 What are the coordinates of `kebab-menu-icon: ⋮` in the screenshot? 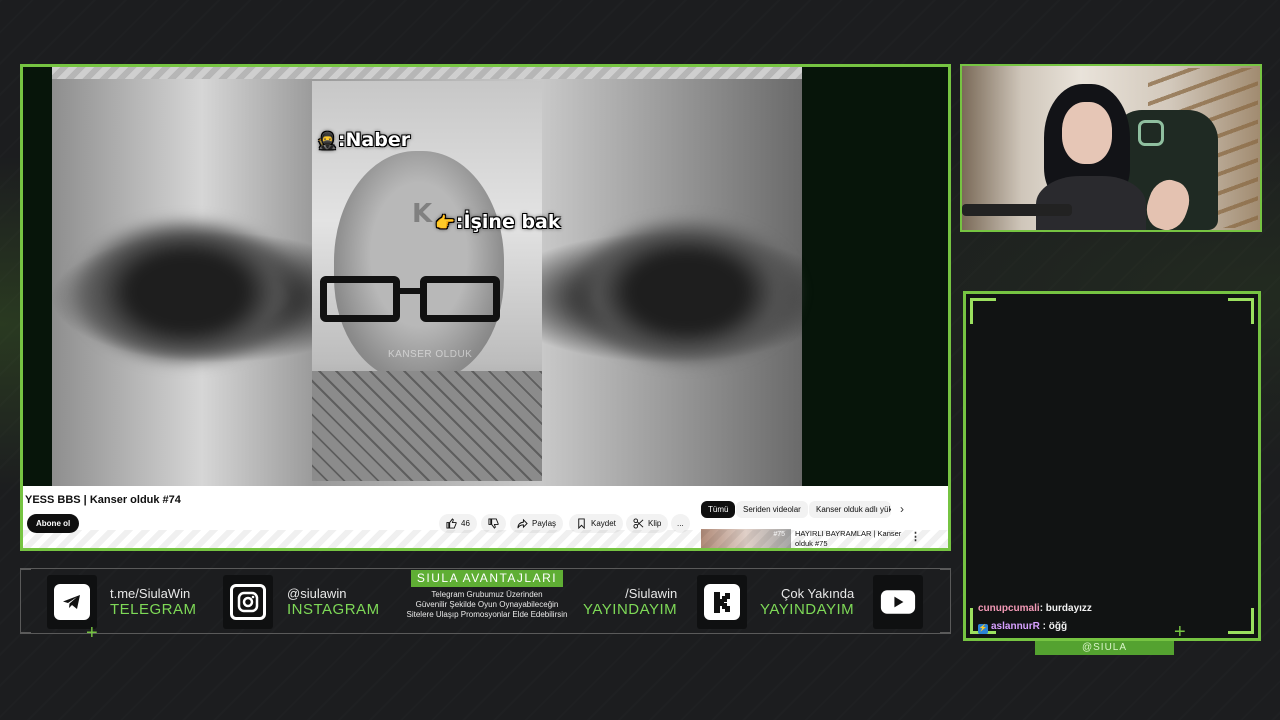 It's located at (915, 536).